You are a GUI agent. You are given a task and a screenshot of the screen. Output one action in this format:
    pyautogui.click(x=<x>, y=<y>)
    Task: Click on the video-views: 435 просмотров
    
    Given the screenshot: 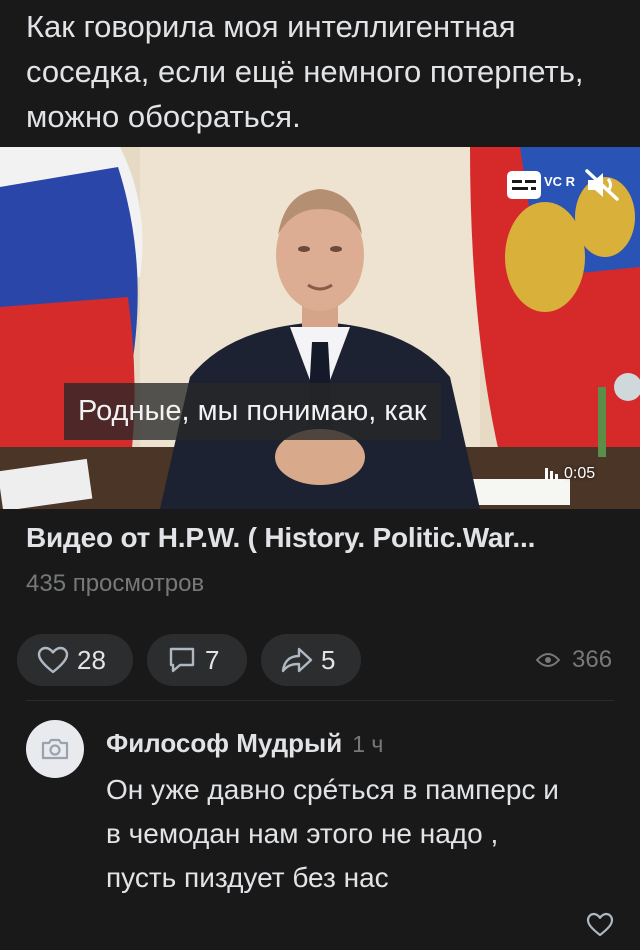 What is the action you would take?
    pyautogui.click(x=115, y=583)
    